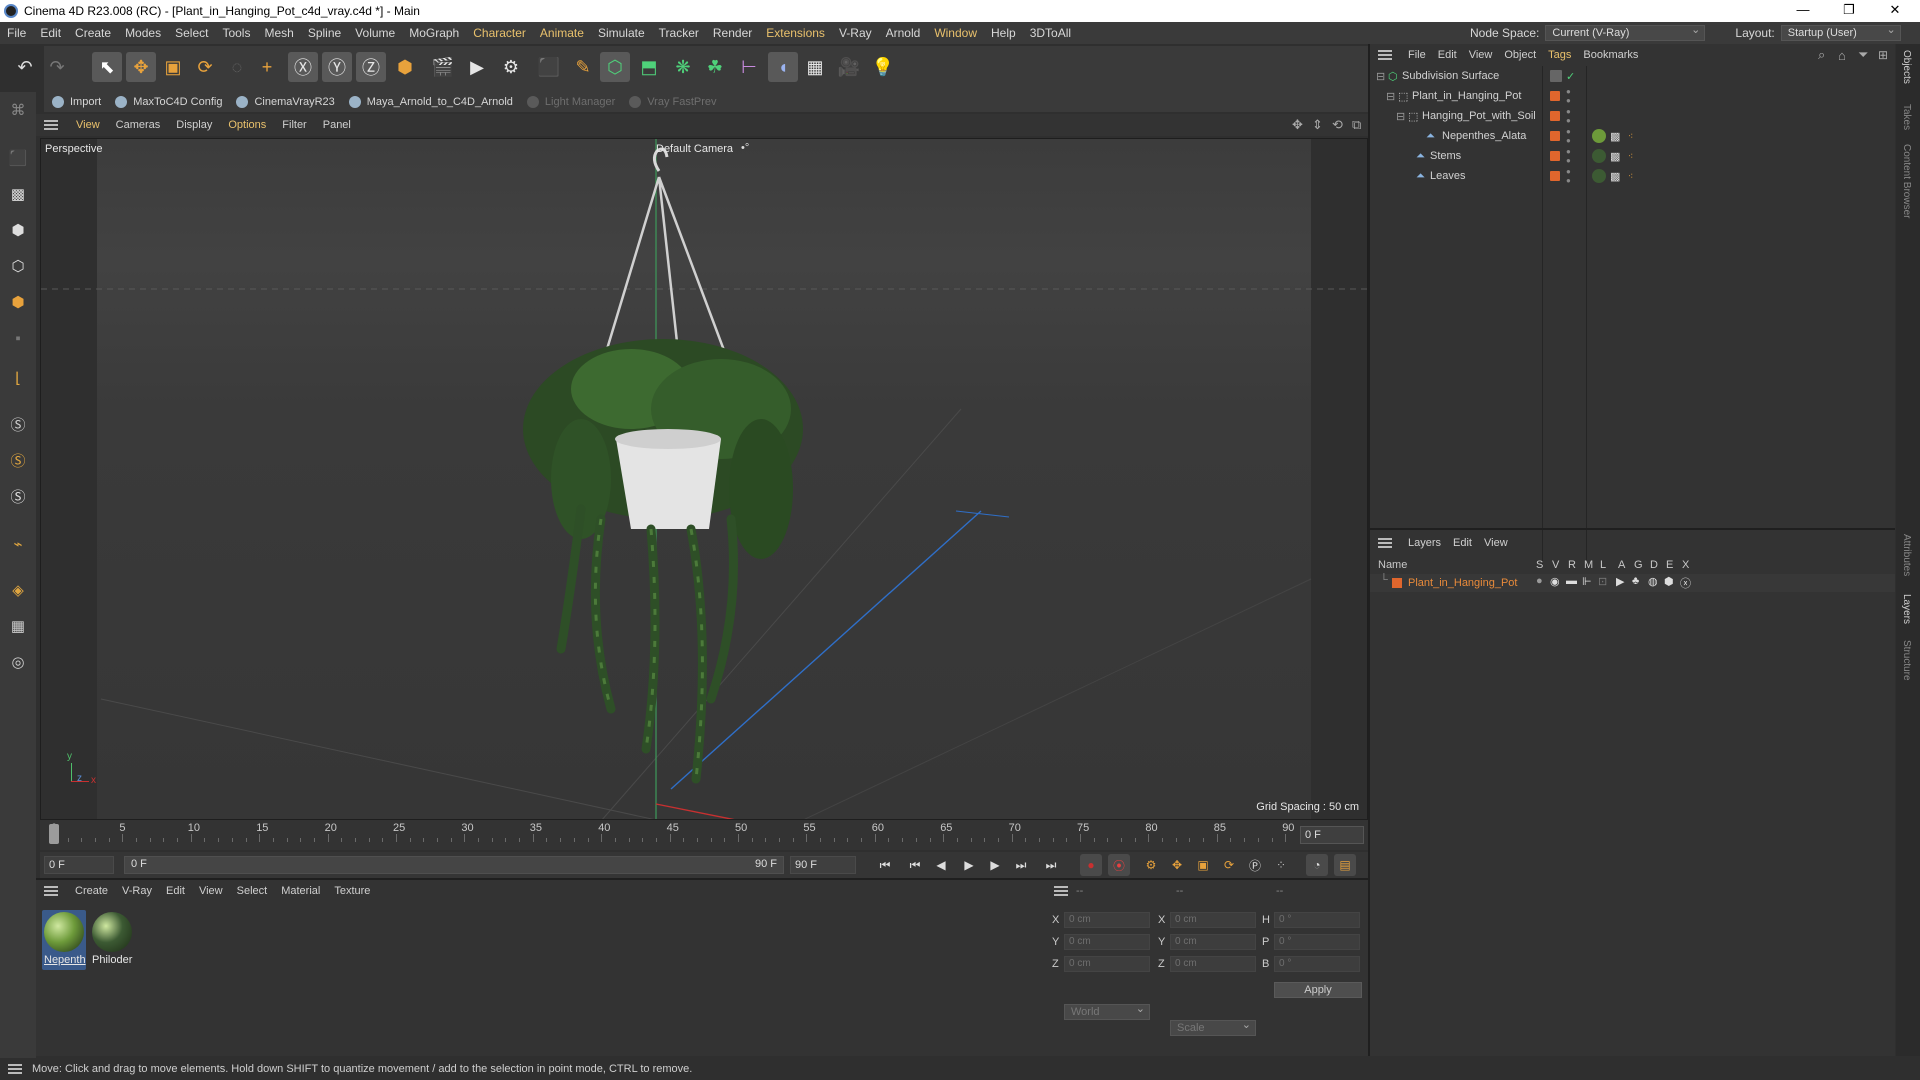 This screenshot has width=1920, height=1080. Describe the element at coordinates (1107, 964) in the screenshot. I see `position-z-field: 0 cm` at that location.